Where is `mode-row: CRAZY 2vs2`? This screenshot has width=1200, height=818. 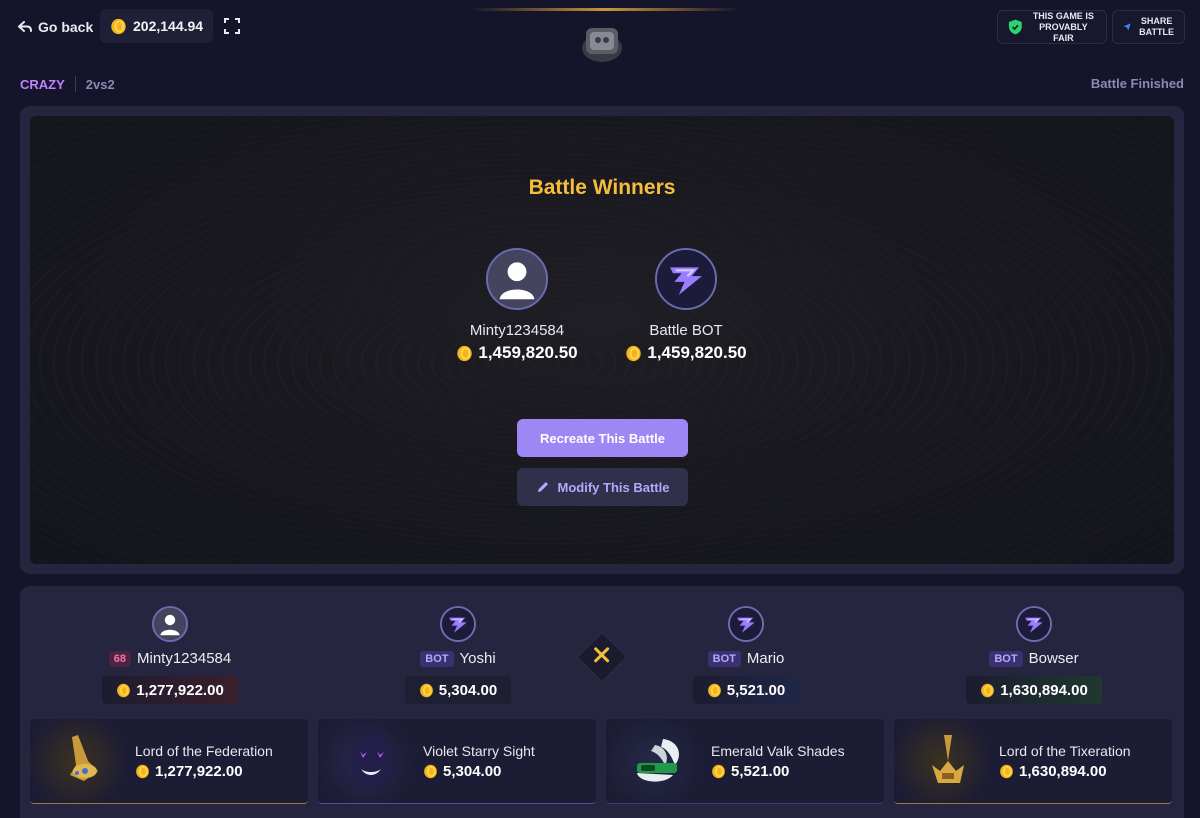 mode-row: CRAZY 2vs2 is located at coordinates (67, 84).